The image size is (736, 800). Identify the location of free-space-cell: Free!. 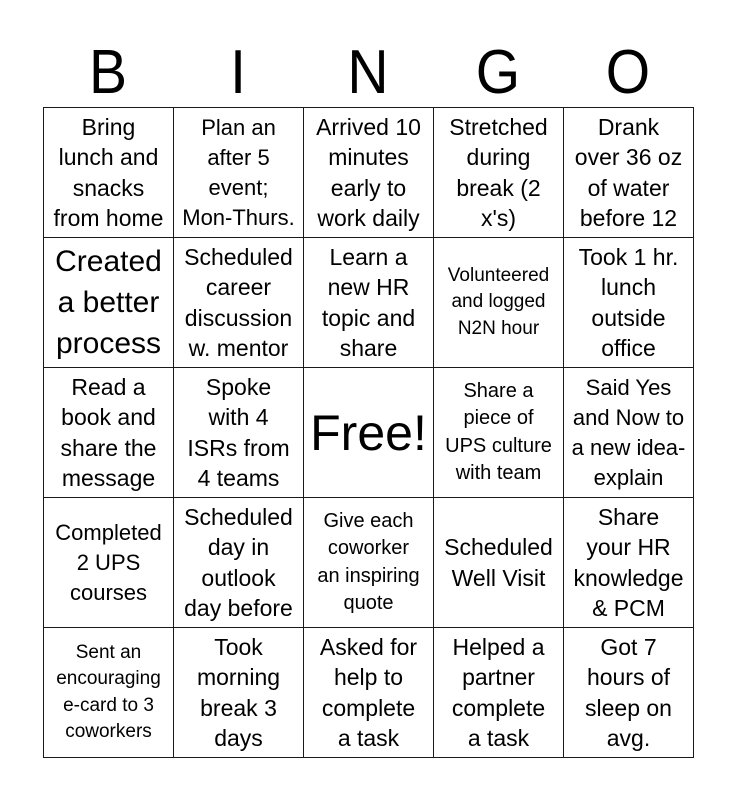
(368, 432).